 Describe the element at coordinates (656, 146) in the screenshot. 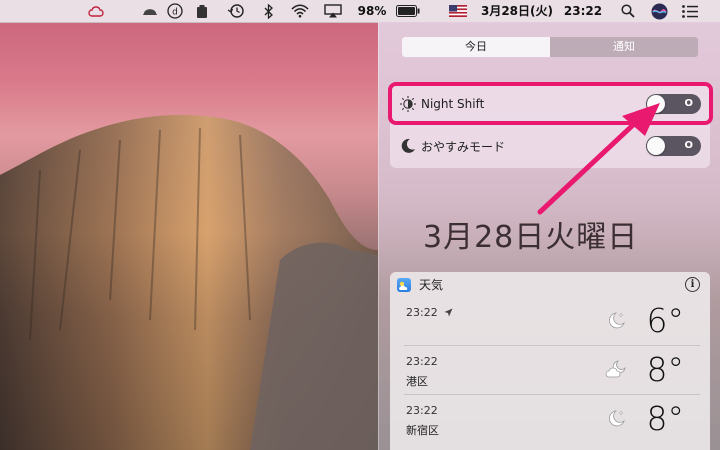

I see `switch-knob` at that location.